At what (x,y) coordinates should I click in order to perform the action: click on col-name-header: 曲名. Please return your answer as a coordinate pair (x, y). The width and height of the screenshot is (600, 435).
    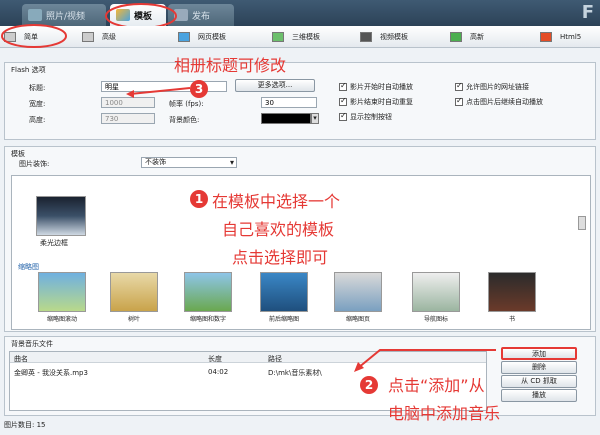
    Looking at the image, I should click on (21, 359).